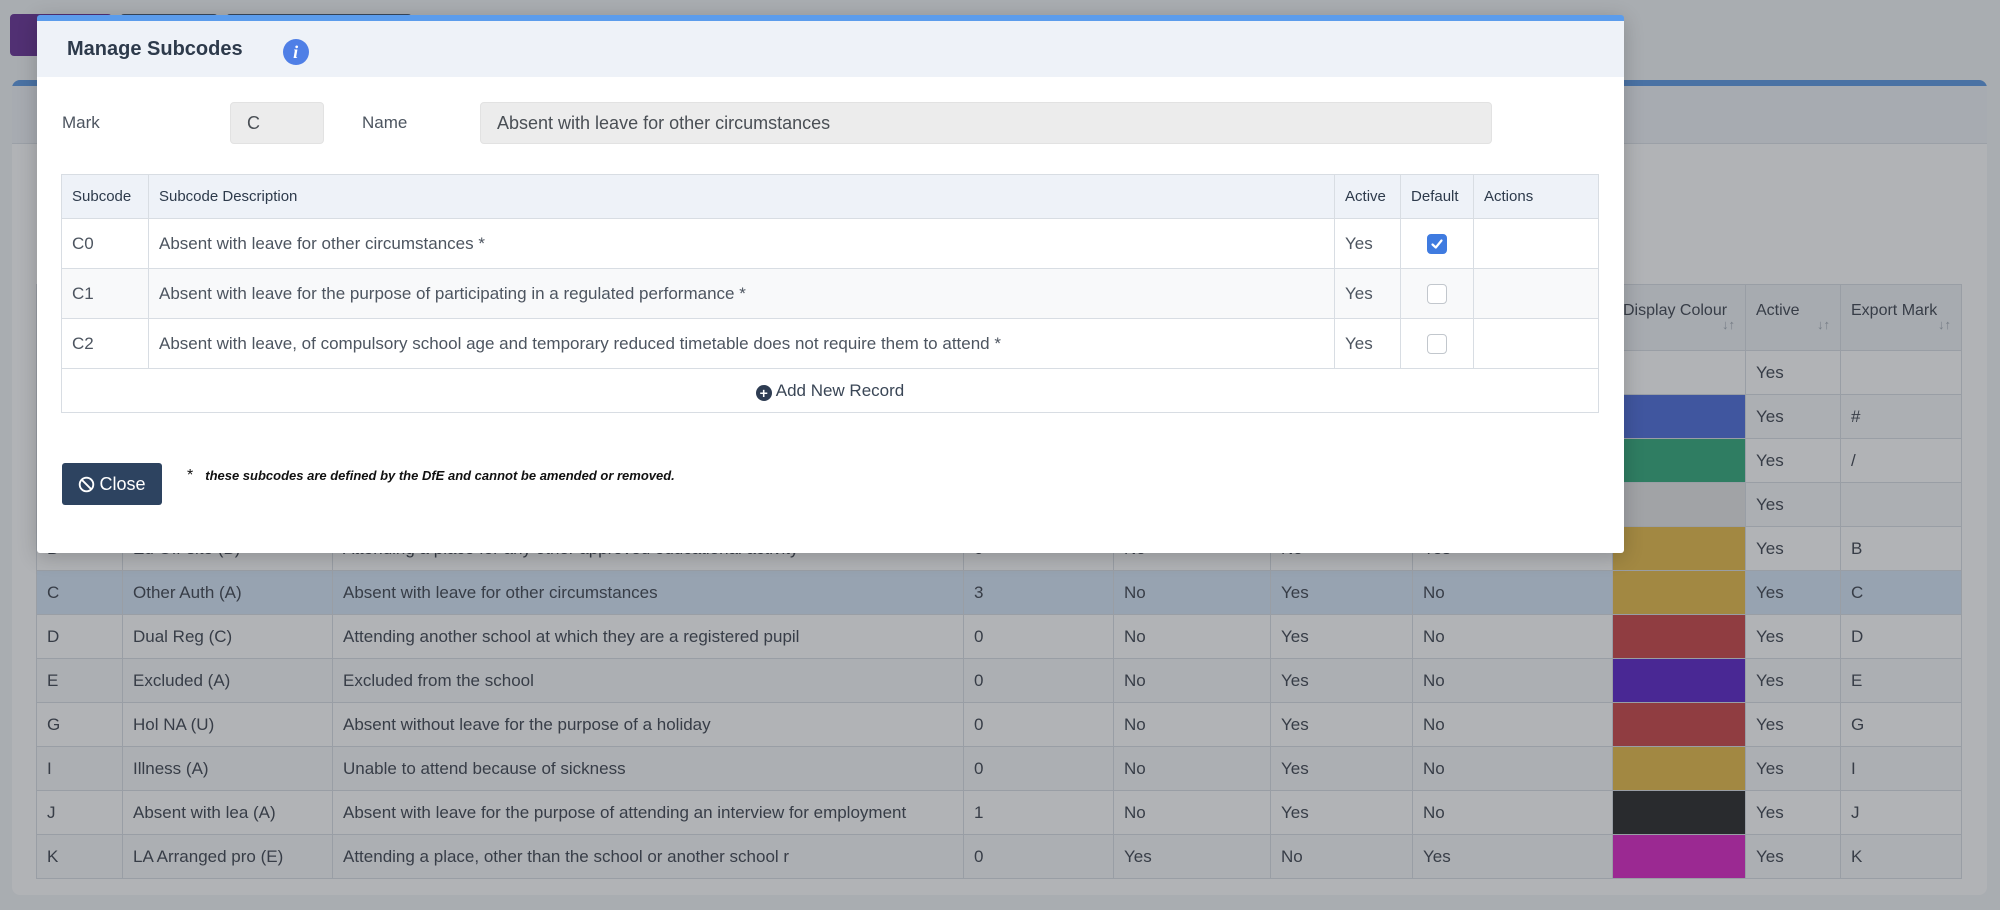 This screenshot has height=910, width=2000. What do you see at coordinates (105, 293) in the screenshot?
I see `subcode-cell: C1` at bounding box center [105, 293].